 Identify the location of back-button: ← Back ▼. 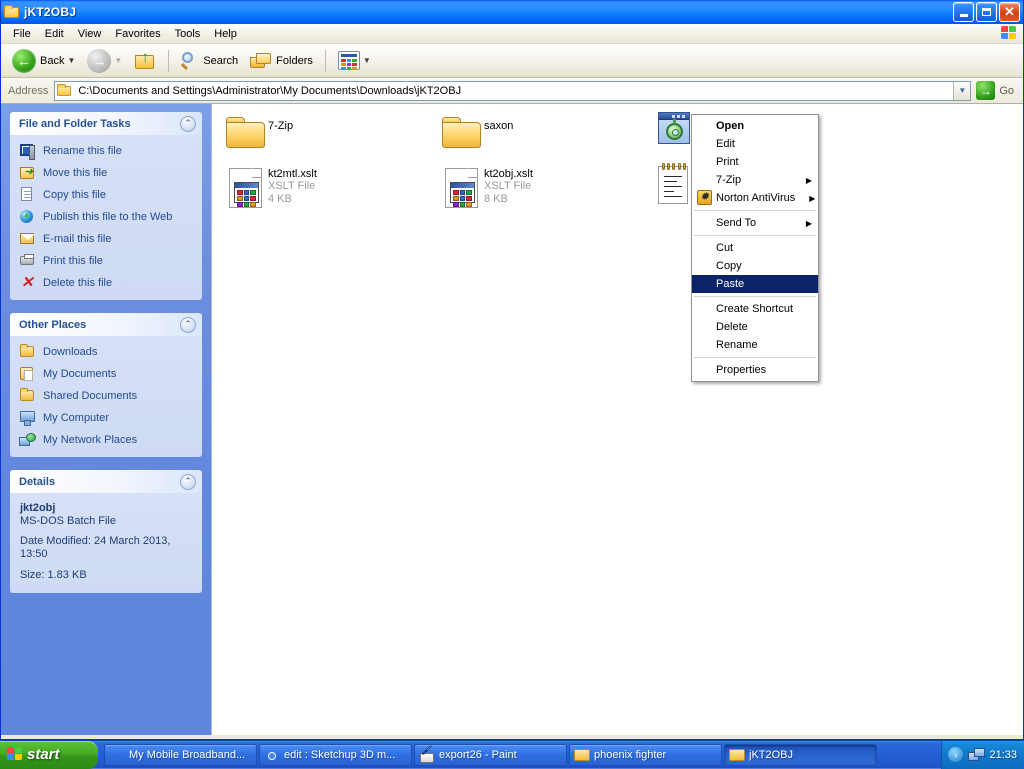
(43, 61).